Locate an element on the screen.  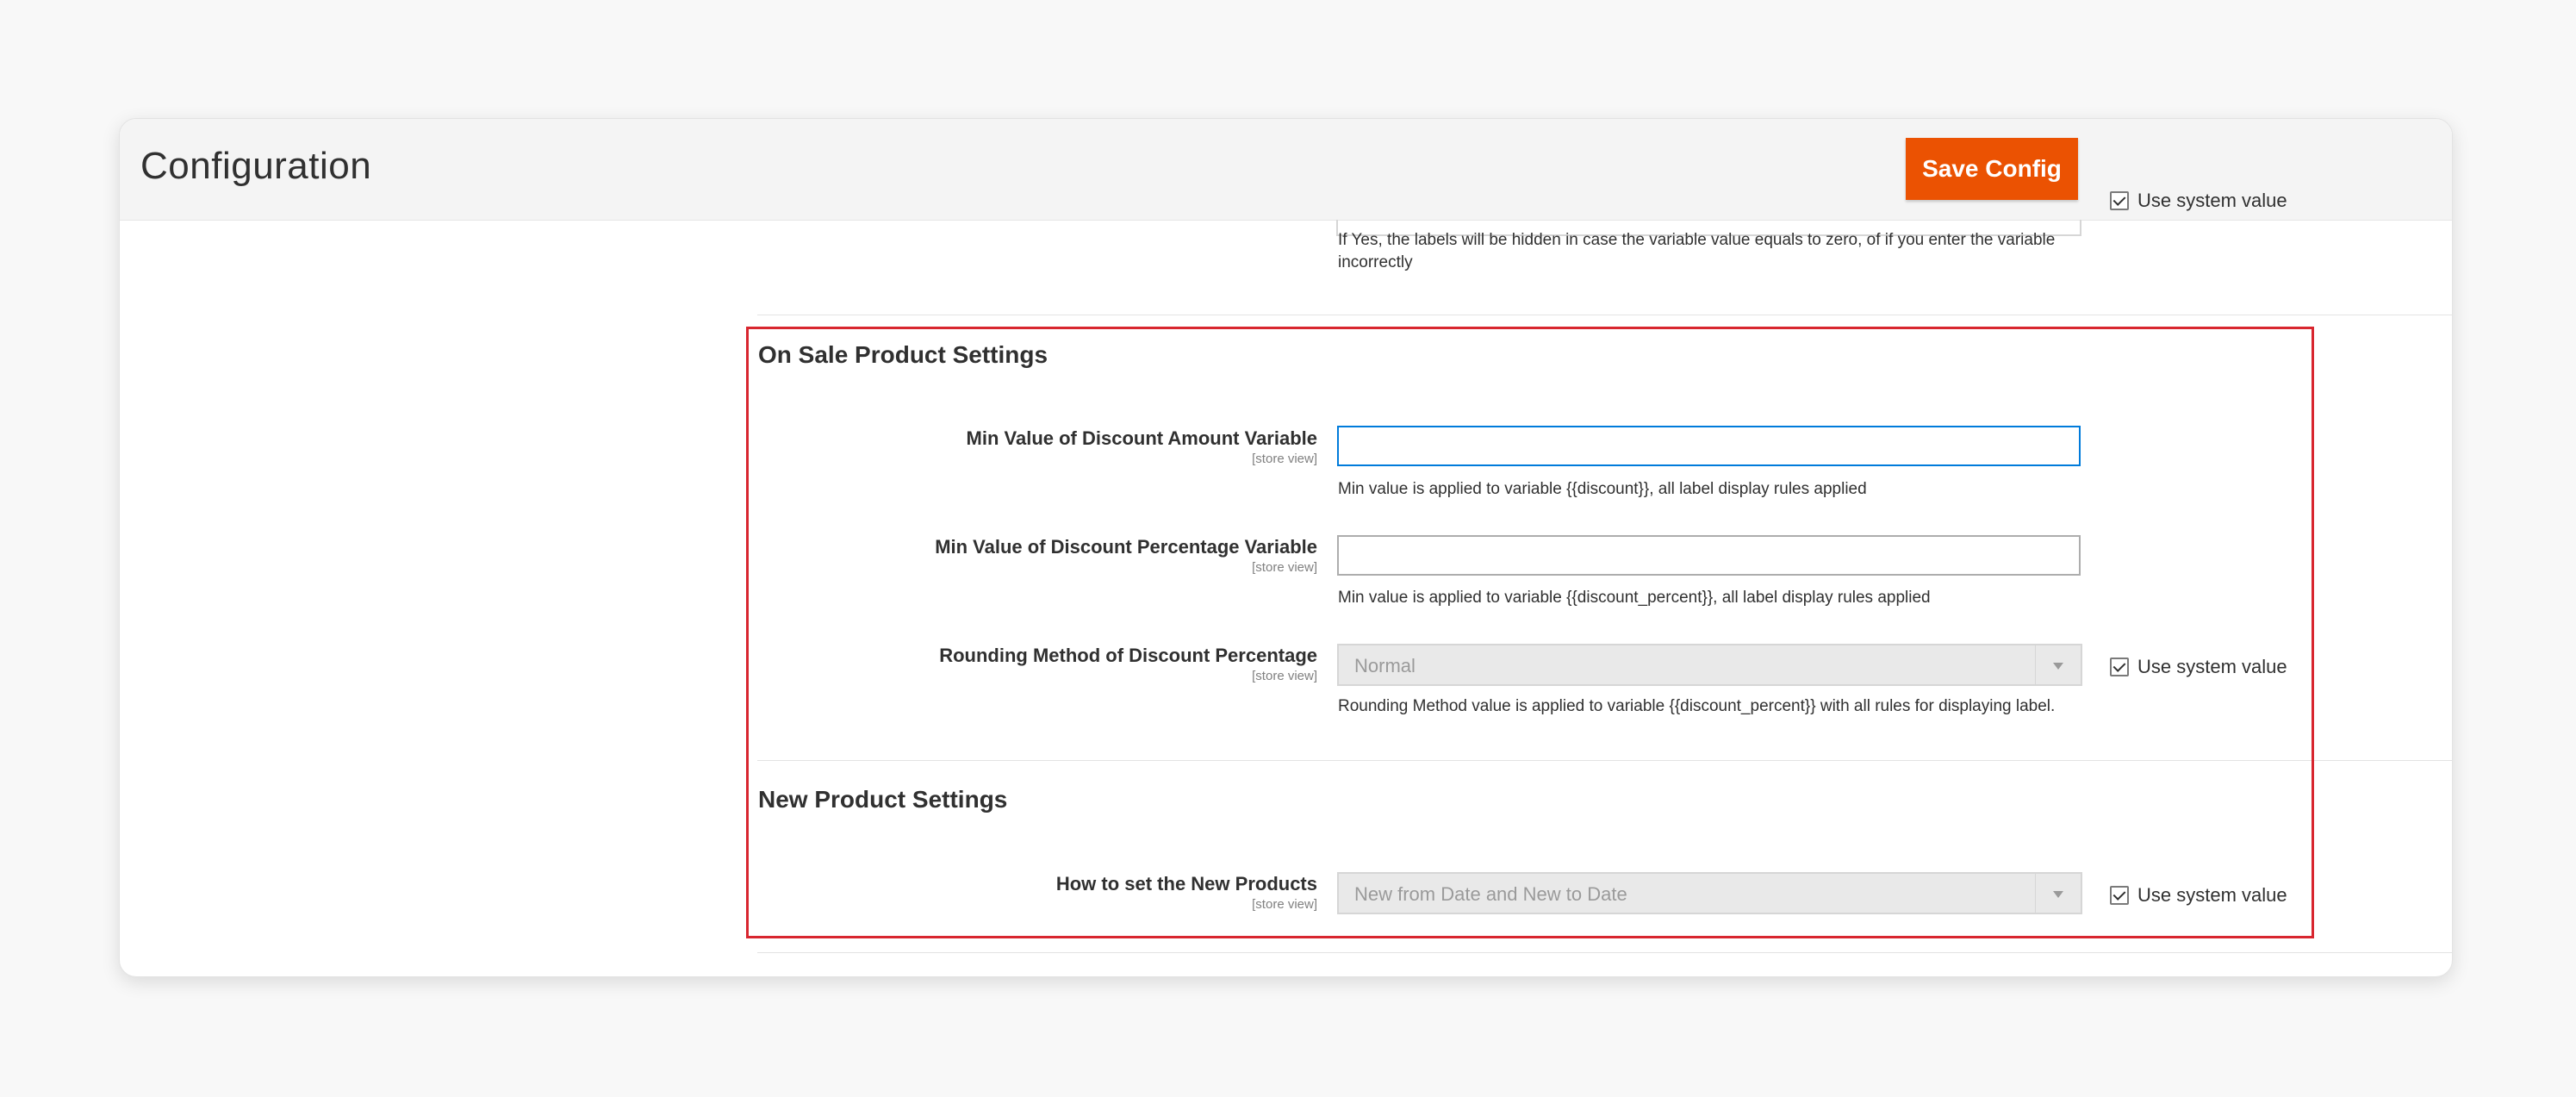
page-title: Configuration is located at coordinates (256, 166).